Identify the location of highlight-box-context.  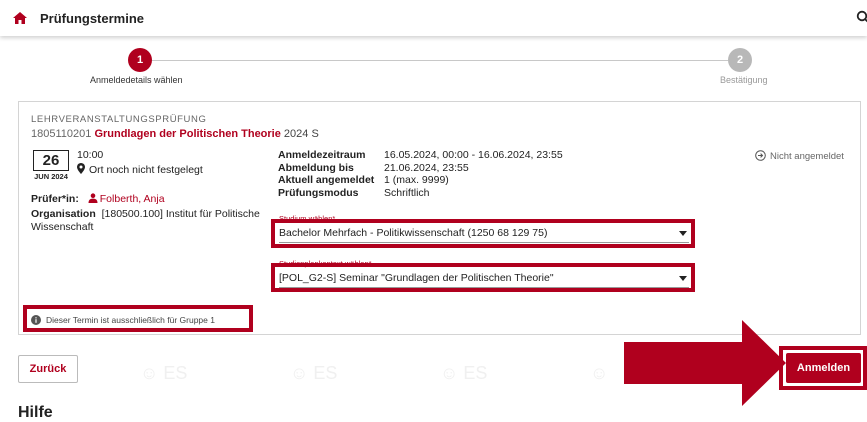
(483, 277).